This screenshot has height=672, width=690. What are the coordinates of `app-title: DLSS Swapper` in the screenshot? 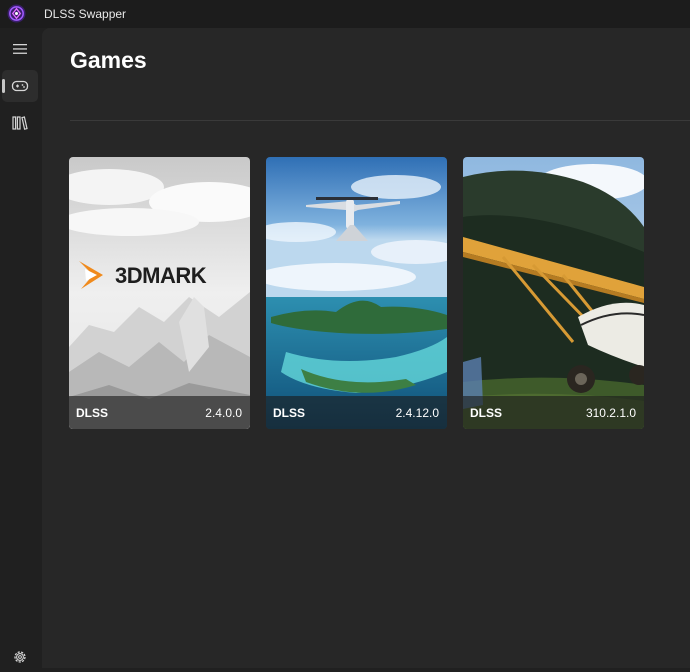 It's located at (85, 14).